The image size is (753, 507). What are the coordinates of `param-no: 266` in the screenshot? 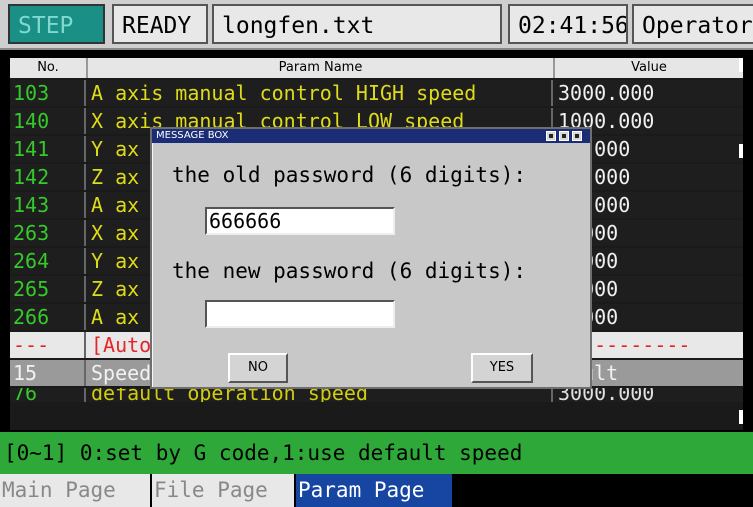 It's located at (48, 317).